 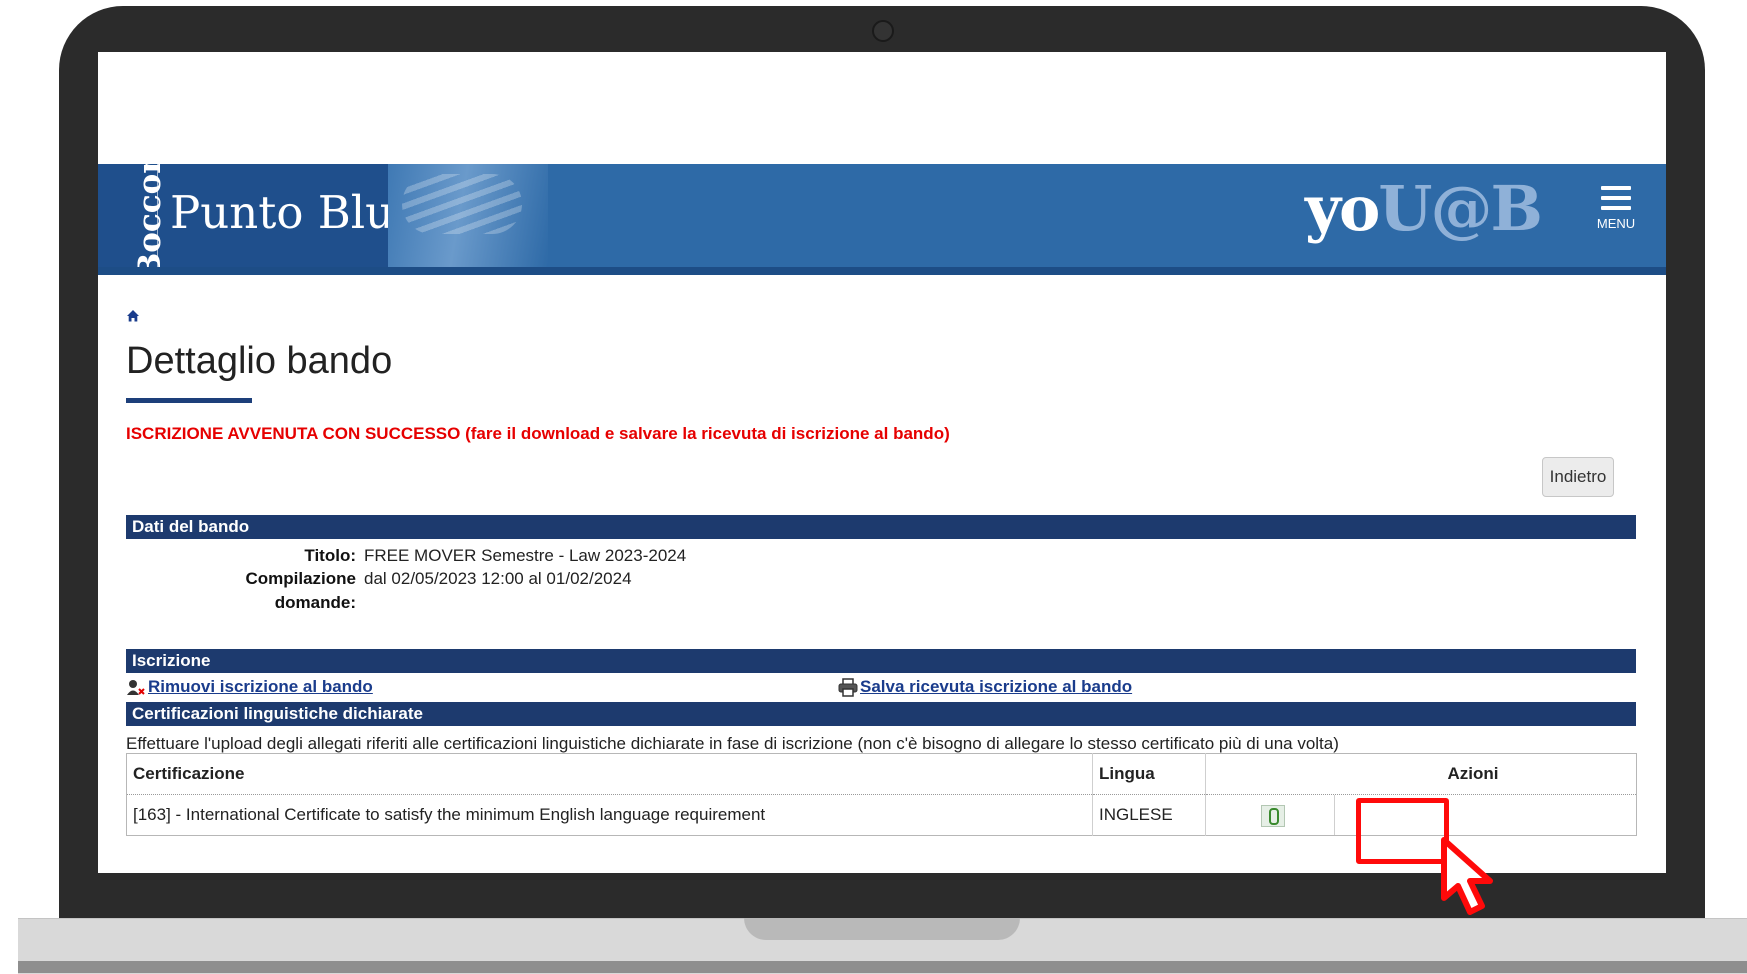 What do you see at coordinates (881, 527) in the screenshot?
I see `section-dati-bando: Dati del bando` at bounding box center [881, 527].